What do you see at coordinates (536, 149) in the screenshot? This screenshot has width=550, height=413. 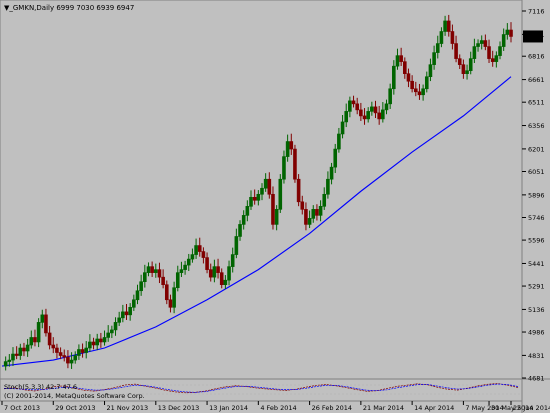 I see `price-axis-label: 6201` at bounding box center [536, 149].